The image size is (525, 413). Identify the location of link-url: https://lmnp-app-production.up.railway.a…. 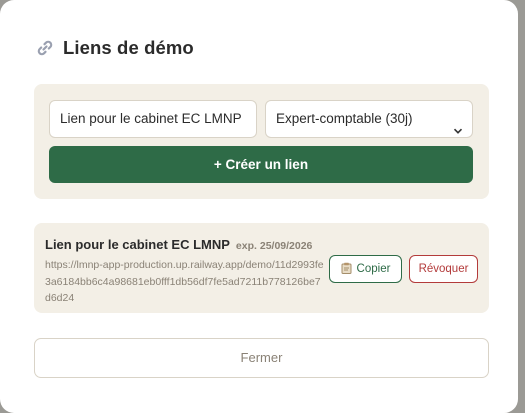
(184, 281).